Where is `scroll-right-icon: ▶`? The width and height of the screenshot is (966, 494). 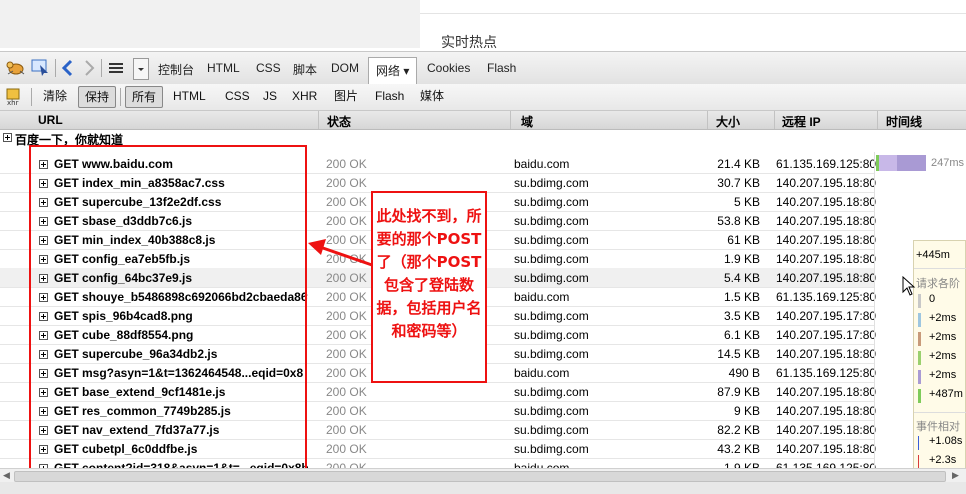
scroll-right-icon: ▶ is located at coordinates (955, 475).